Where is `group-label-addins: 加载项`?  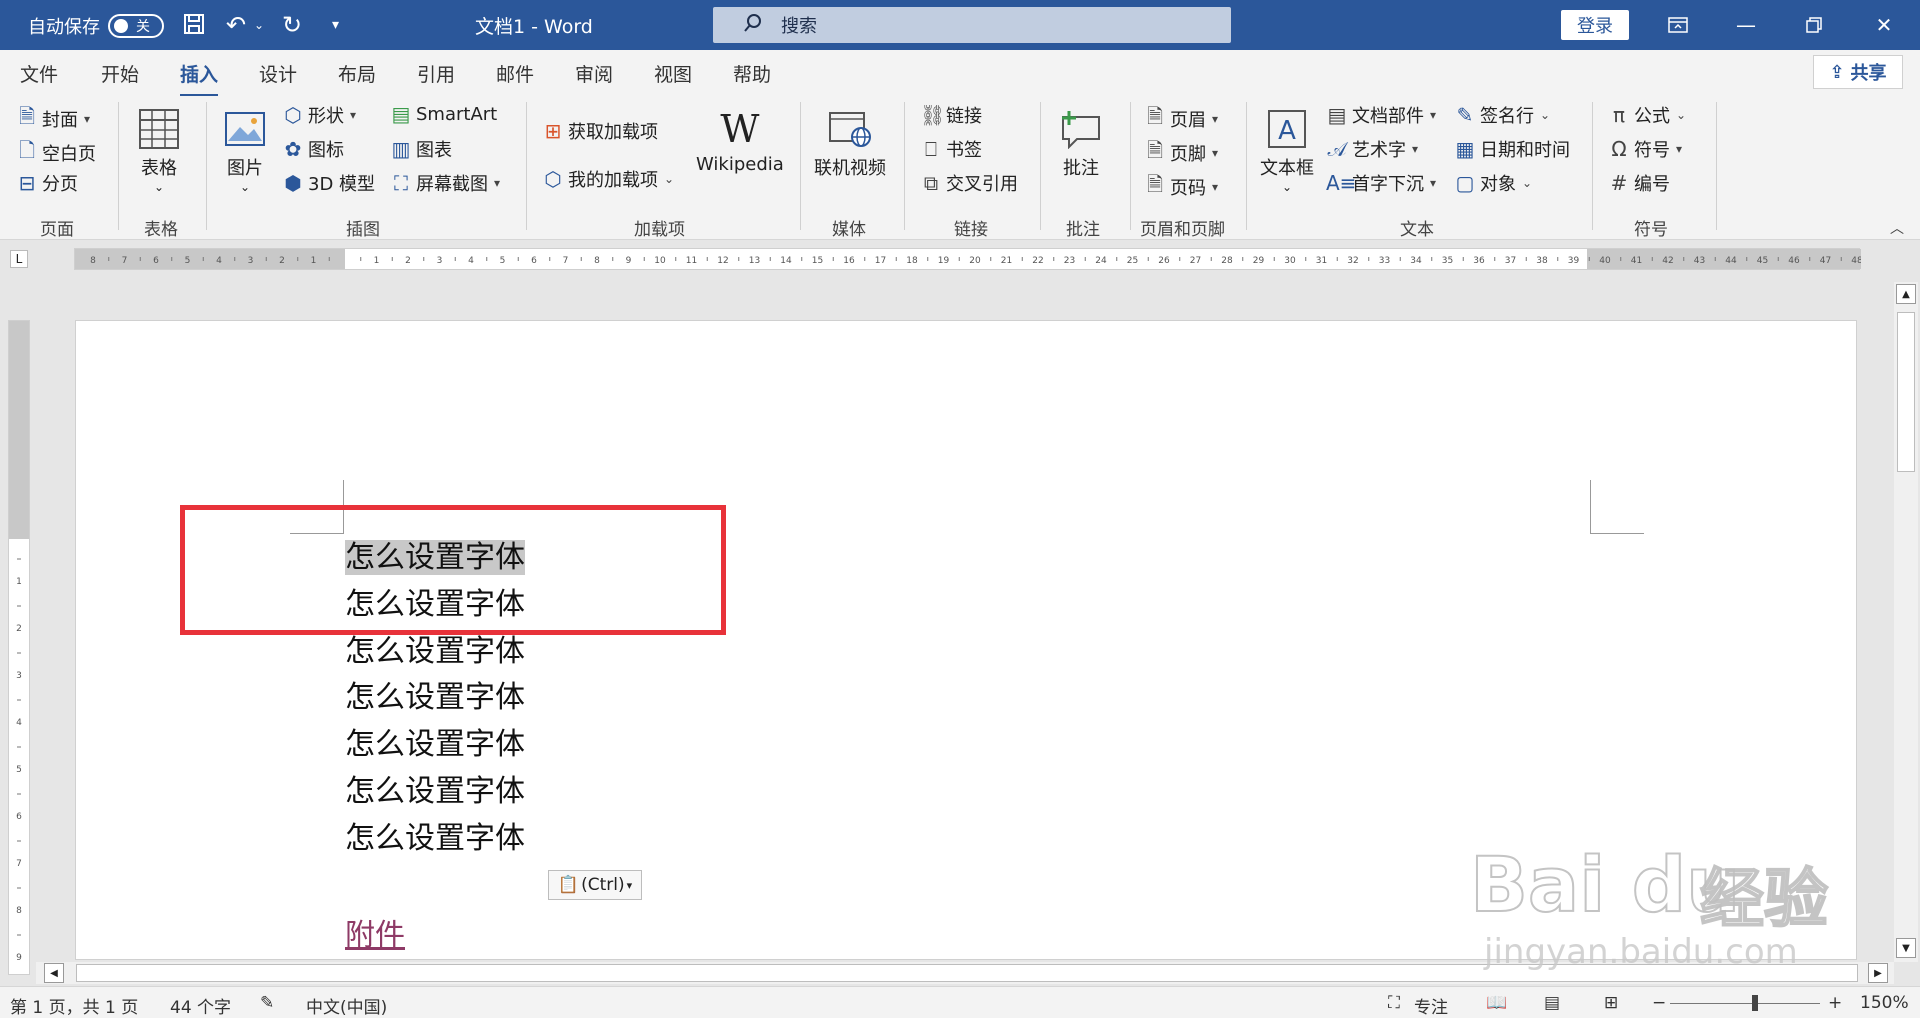
group-label-addins: 加载项 is located at coordinates (659, 230).